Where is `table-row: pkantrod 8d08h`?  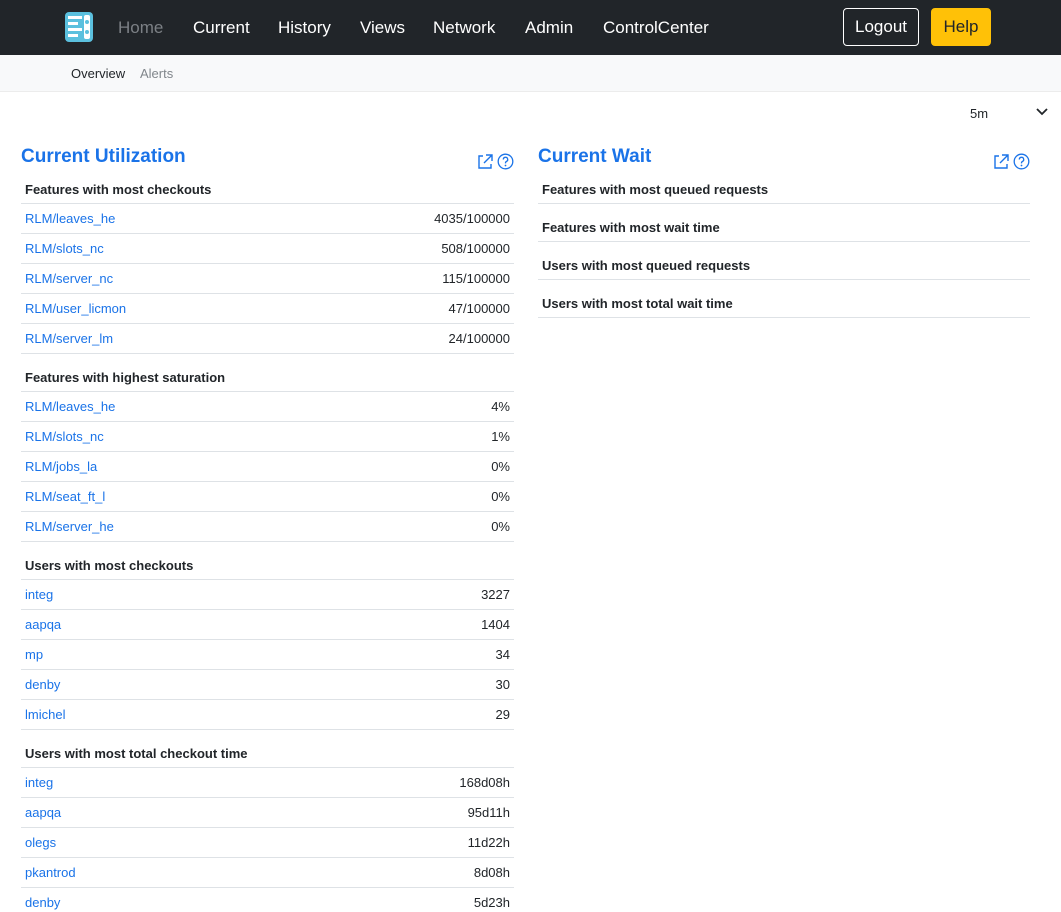
table-row: pkantrod 8d08h is located at coordinates (267, 873).